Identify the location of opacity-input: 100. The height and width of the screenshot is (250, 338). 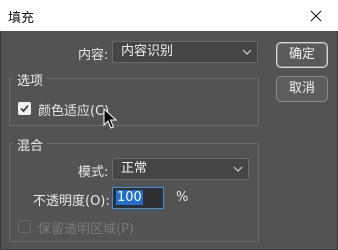
(138, 198).